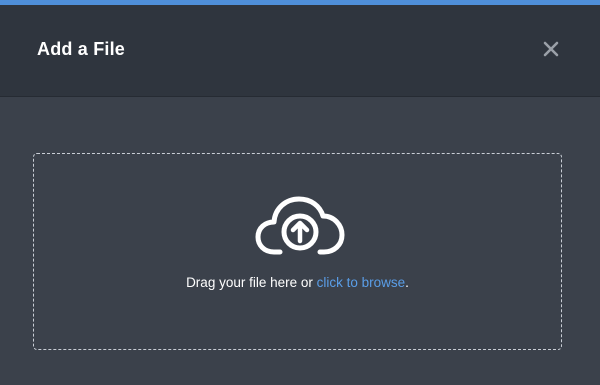  I want to click on dropzone-instructions: Drag your file here or click to browse., so click(297, 282).